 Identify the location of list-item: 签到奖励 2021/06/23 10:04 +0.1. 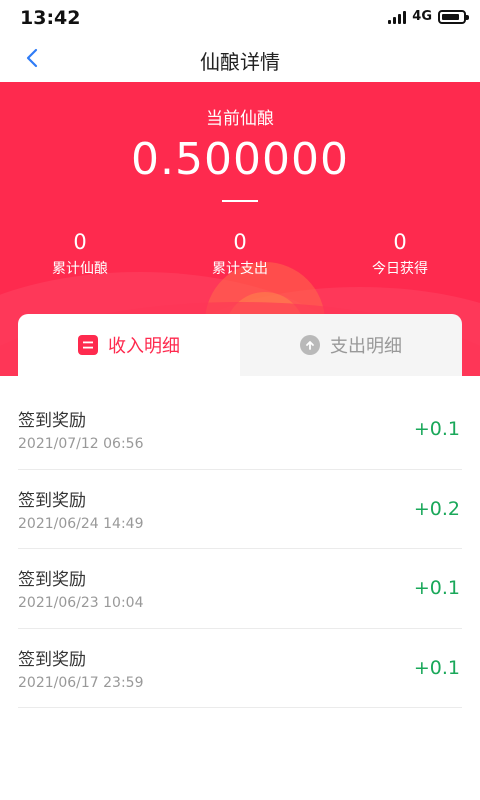
(240, 589).